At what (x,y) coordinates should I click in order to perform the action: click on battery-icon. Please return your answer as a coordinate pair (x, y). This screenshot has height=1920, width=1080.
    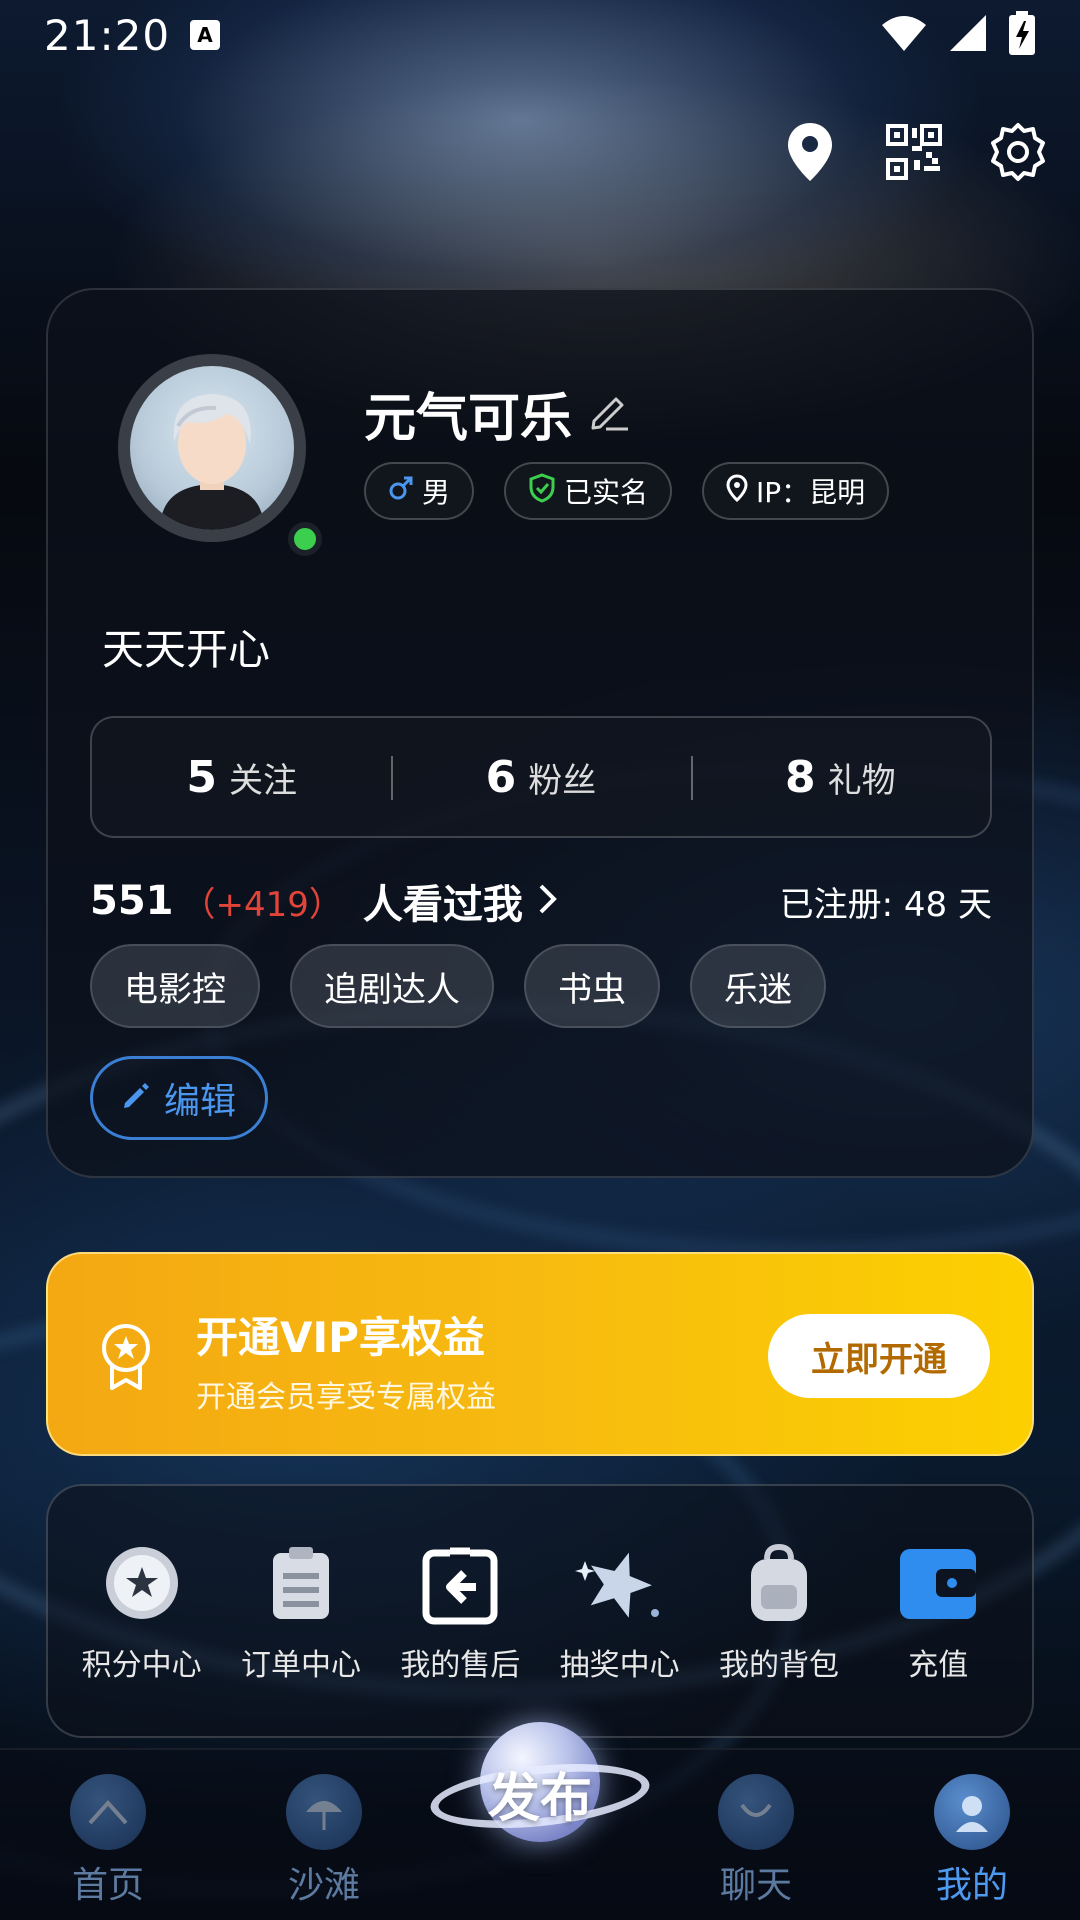
    Looking at the image, I should click on (1022, 35).